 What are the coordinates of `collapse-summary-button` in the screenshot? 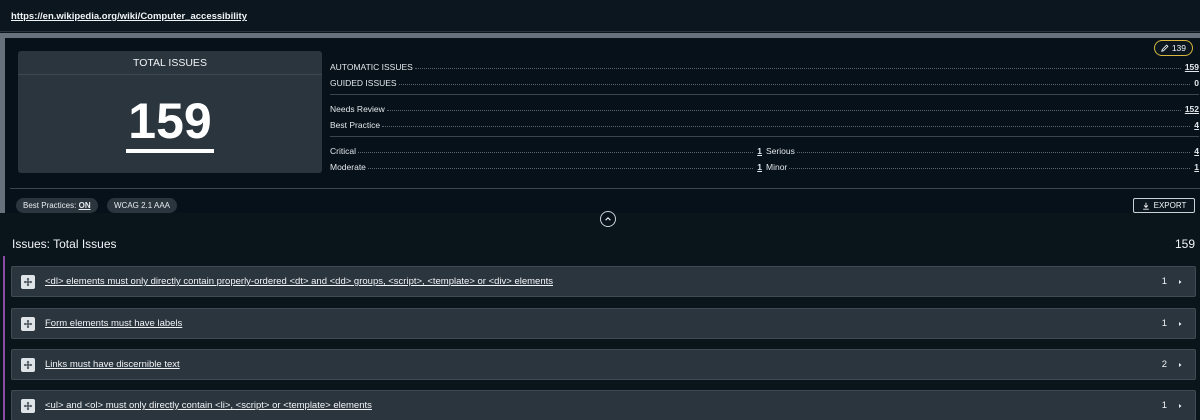 It's located at (608, 219).